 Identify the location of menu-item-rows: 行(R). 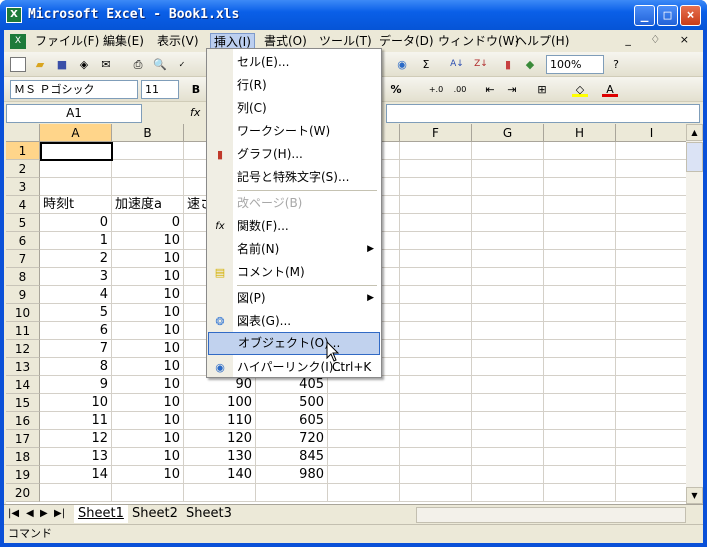
(294, 85).